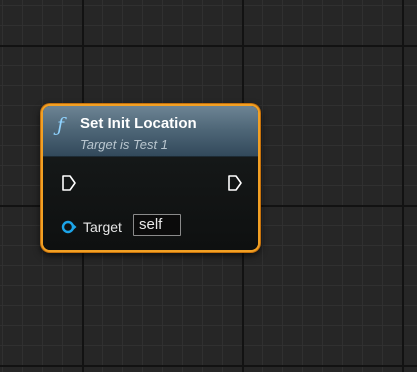 The height and width of the screenshot is (372, 417). What do you see at coordinates (61, 125) in the screenshot?
I see `function-icon: ƒ` at bounding box center [61, 125].